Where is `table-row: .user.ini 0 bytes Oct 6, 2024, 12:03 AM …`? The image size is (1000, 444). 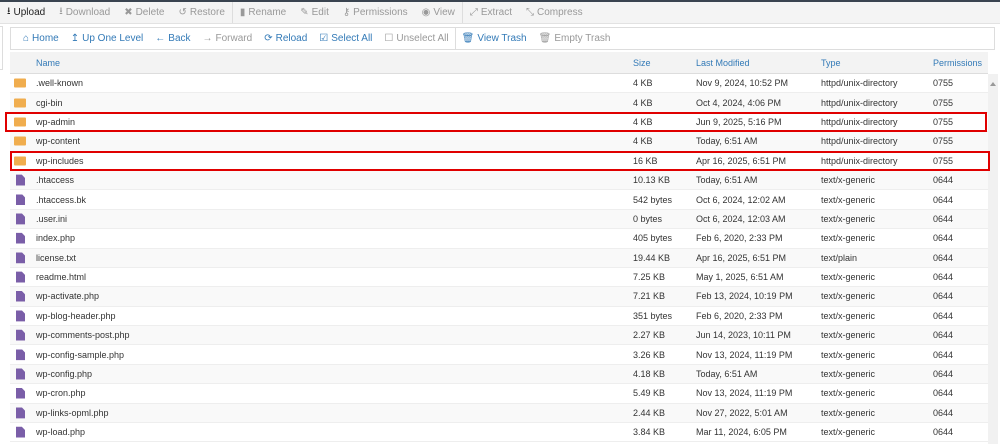 table-row: .user.ini 0 bytes Oct 6, 2024, 12:03 AM … is located at coordinates (499, 219).